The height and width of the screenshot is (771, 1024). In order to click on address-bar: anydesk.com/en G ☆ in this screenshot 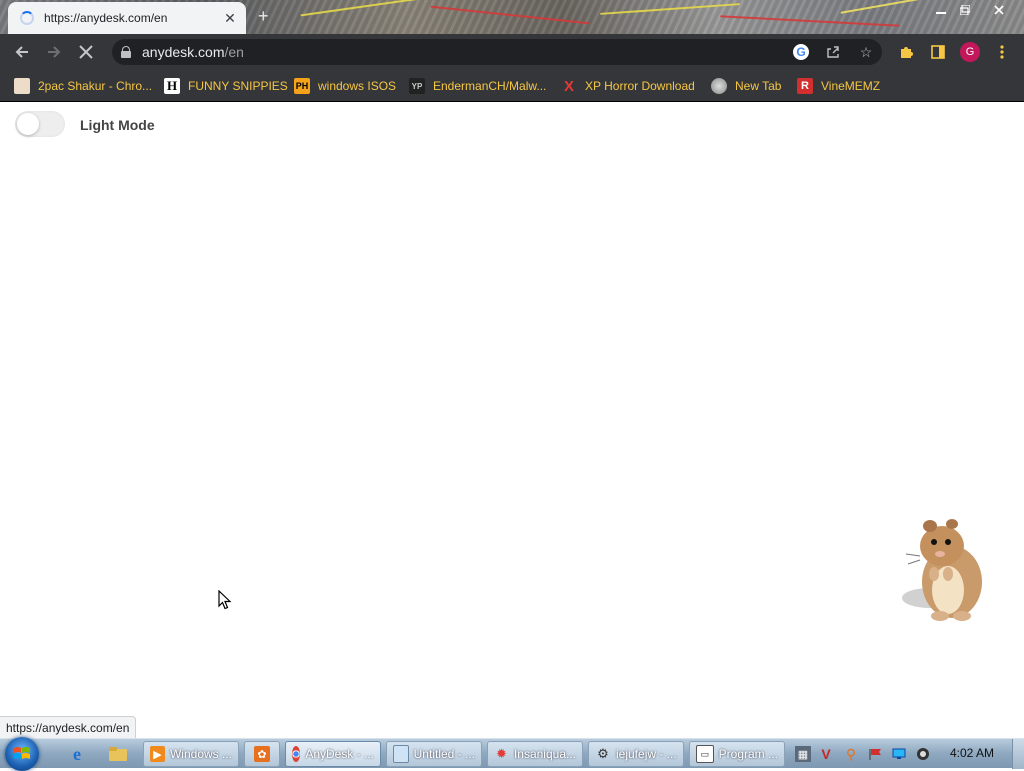, I will do `click(497, 52)`.